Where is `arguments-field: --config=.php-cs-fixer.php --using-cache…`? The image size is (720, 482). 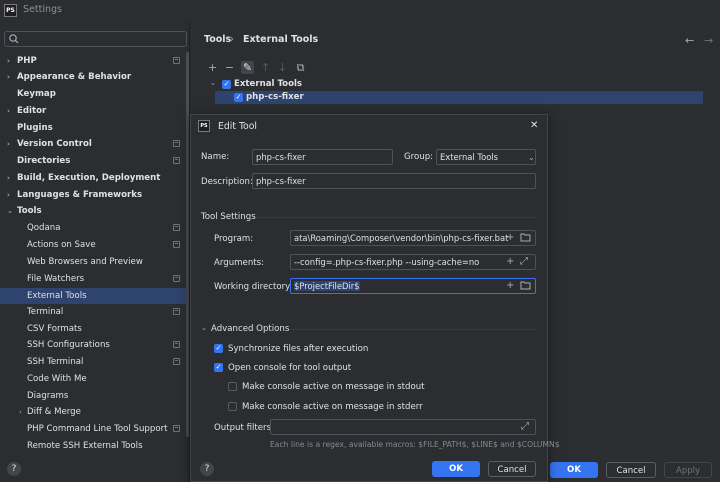
arguments-field: --config=.php-cs-fixer.php --using-cache… is located at coordinates (413, 262).